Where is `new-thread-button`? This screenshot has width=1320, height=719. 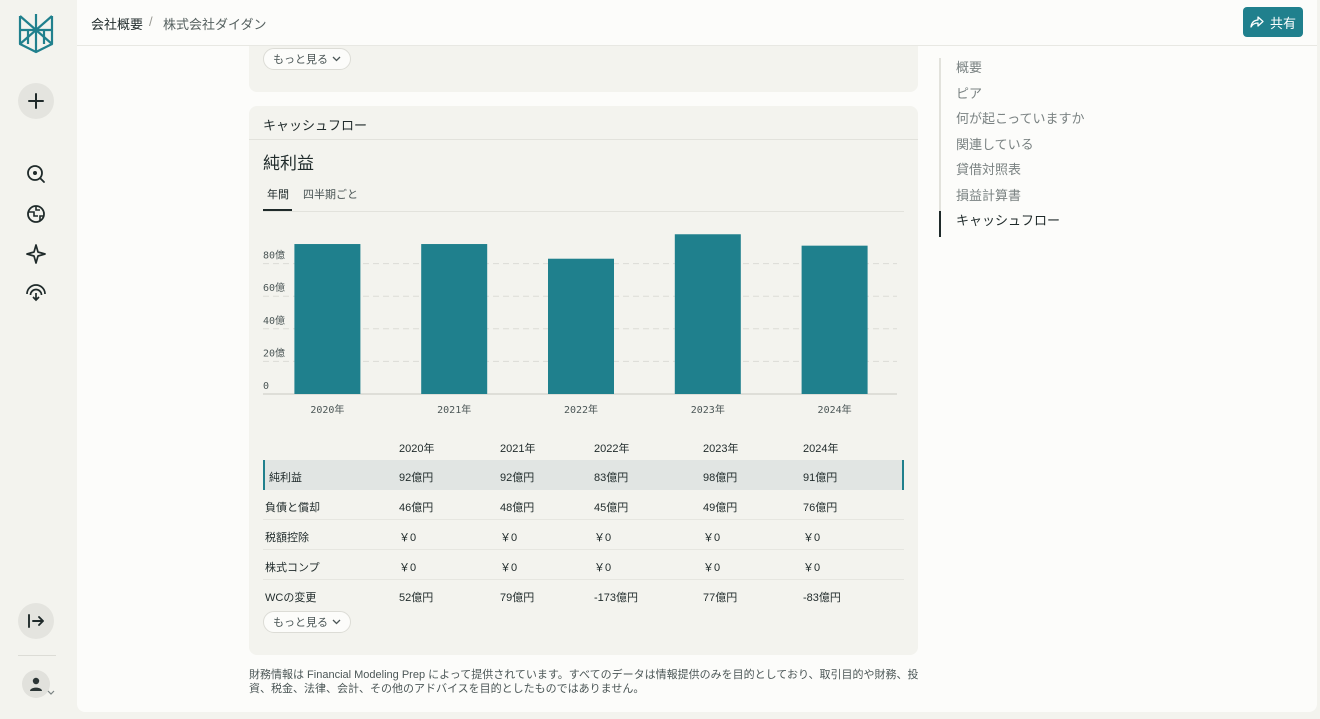 new-thread-button is located at coordinates (36, 101).